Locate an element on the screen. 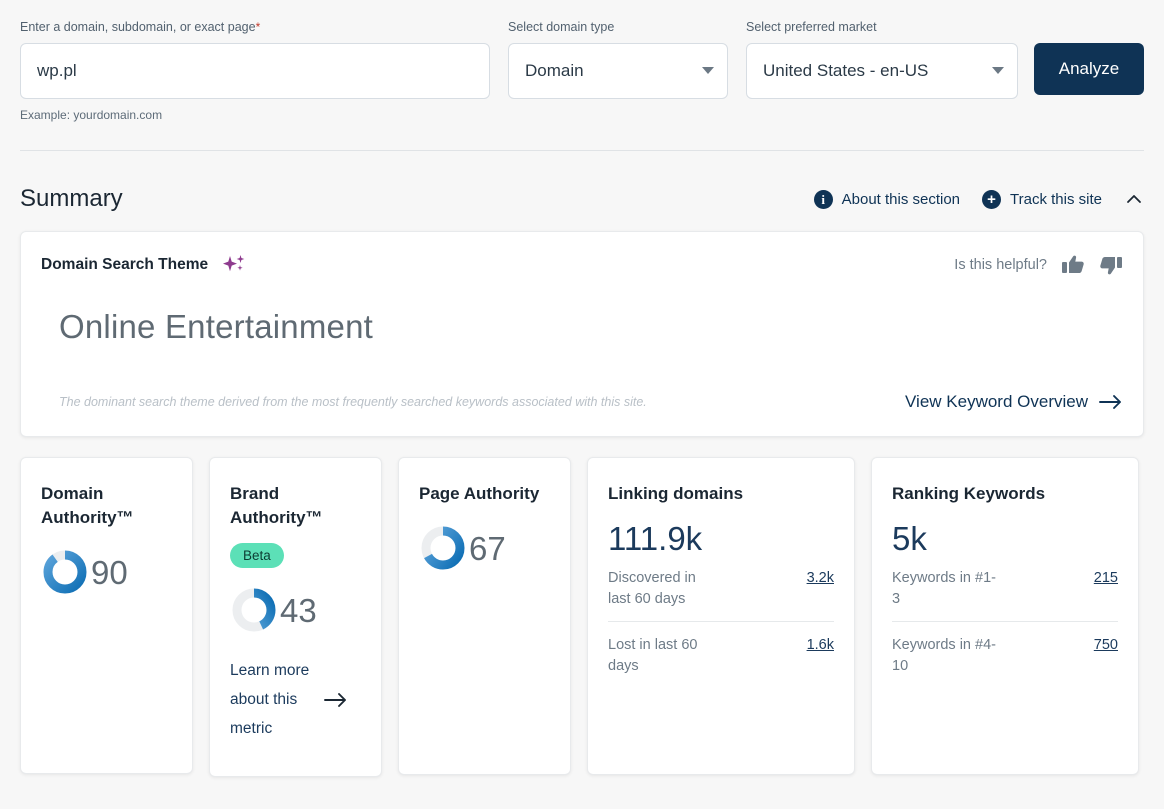  market-select-wrap: United States - en-US is located at coordinates (882, 71).